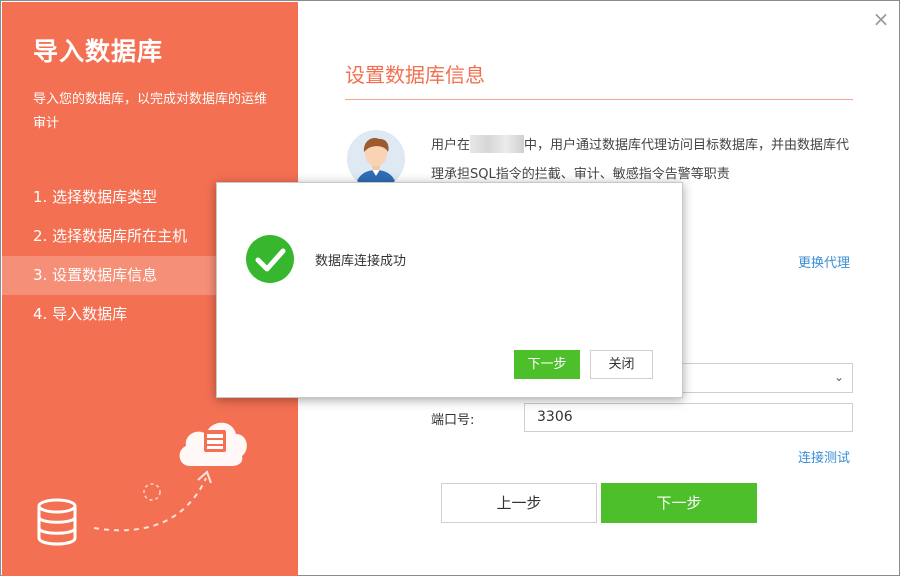  Describe the element at coordinates (599, 99) in the screenshot. I see `title-divider` at that location.